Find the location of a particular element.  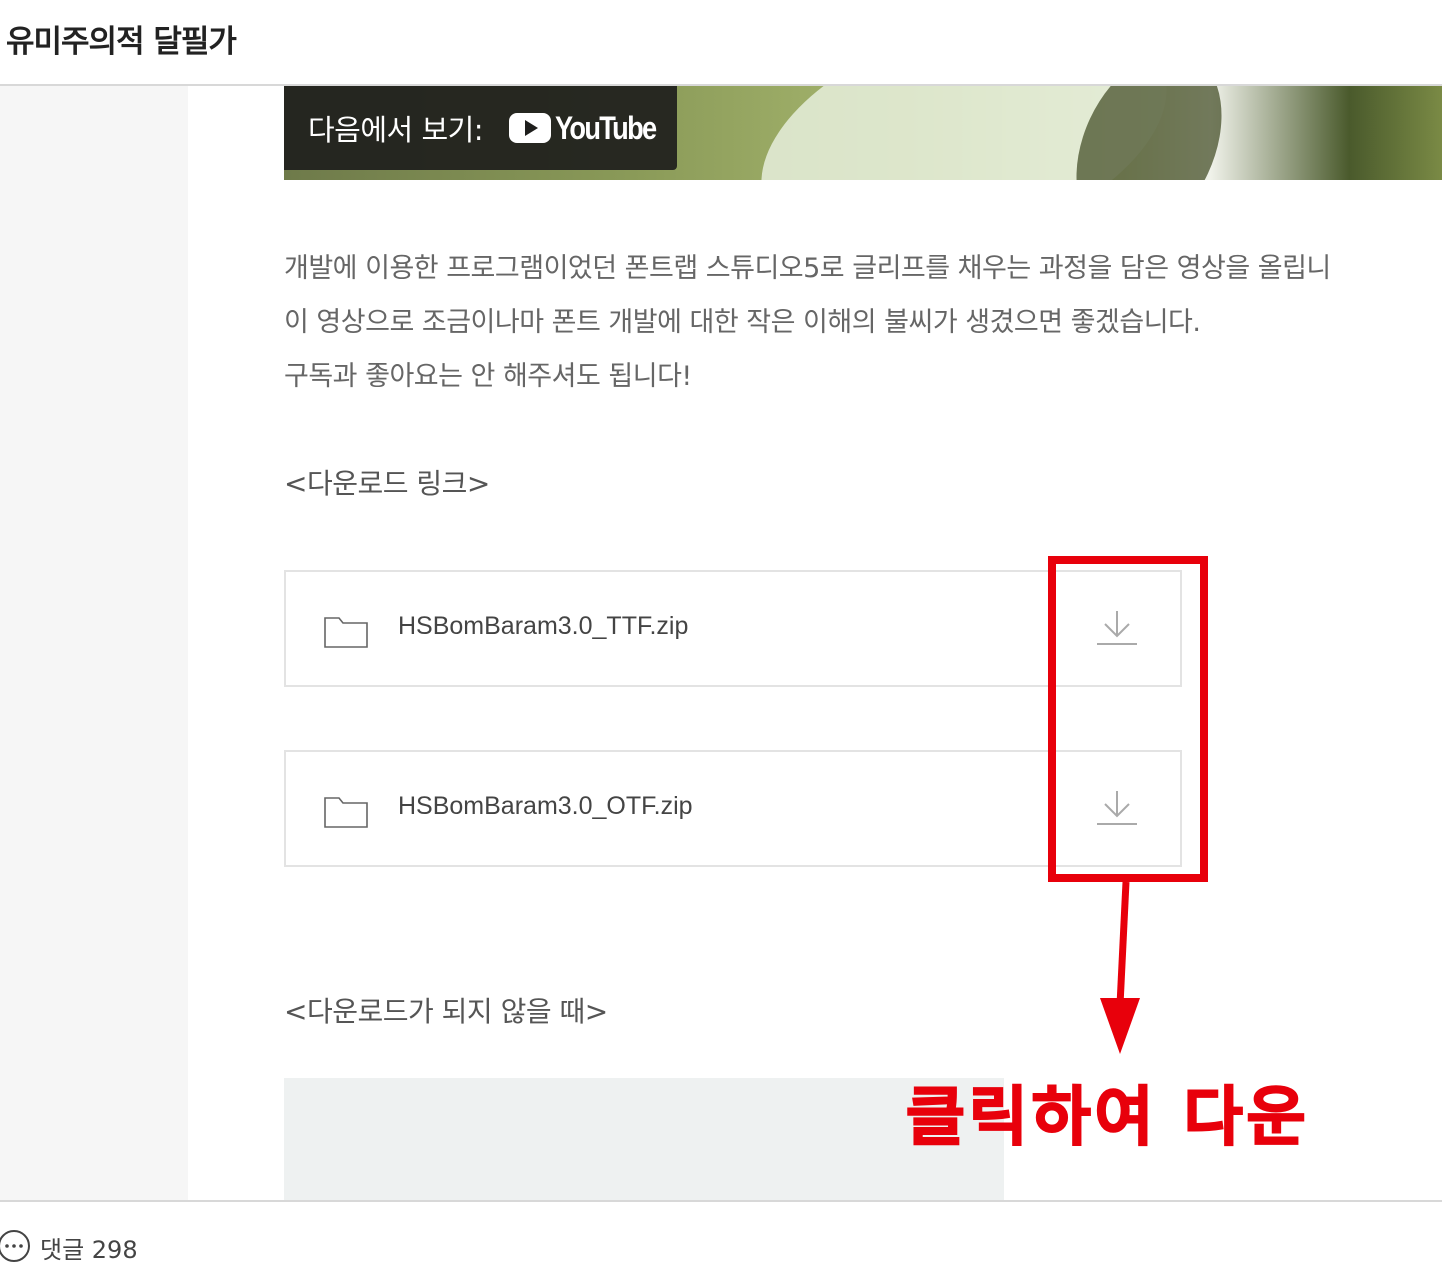

file-name: HSBomBaram3.0_OTF.zip is located at coordinates (545, 806).